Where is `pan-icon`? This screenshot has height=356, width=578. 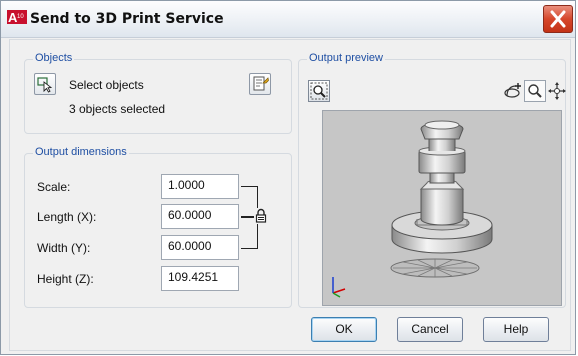
pan-icon is located at coordinates (557, 91).